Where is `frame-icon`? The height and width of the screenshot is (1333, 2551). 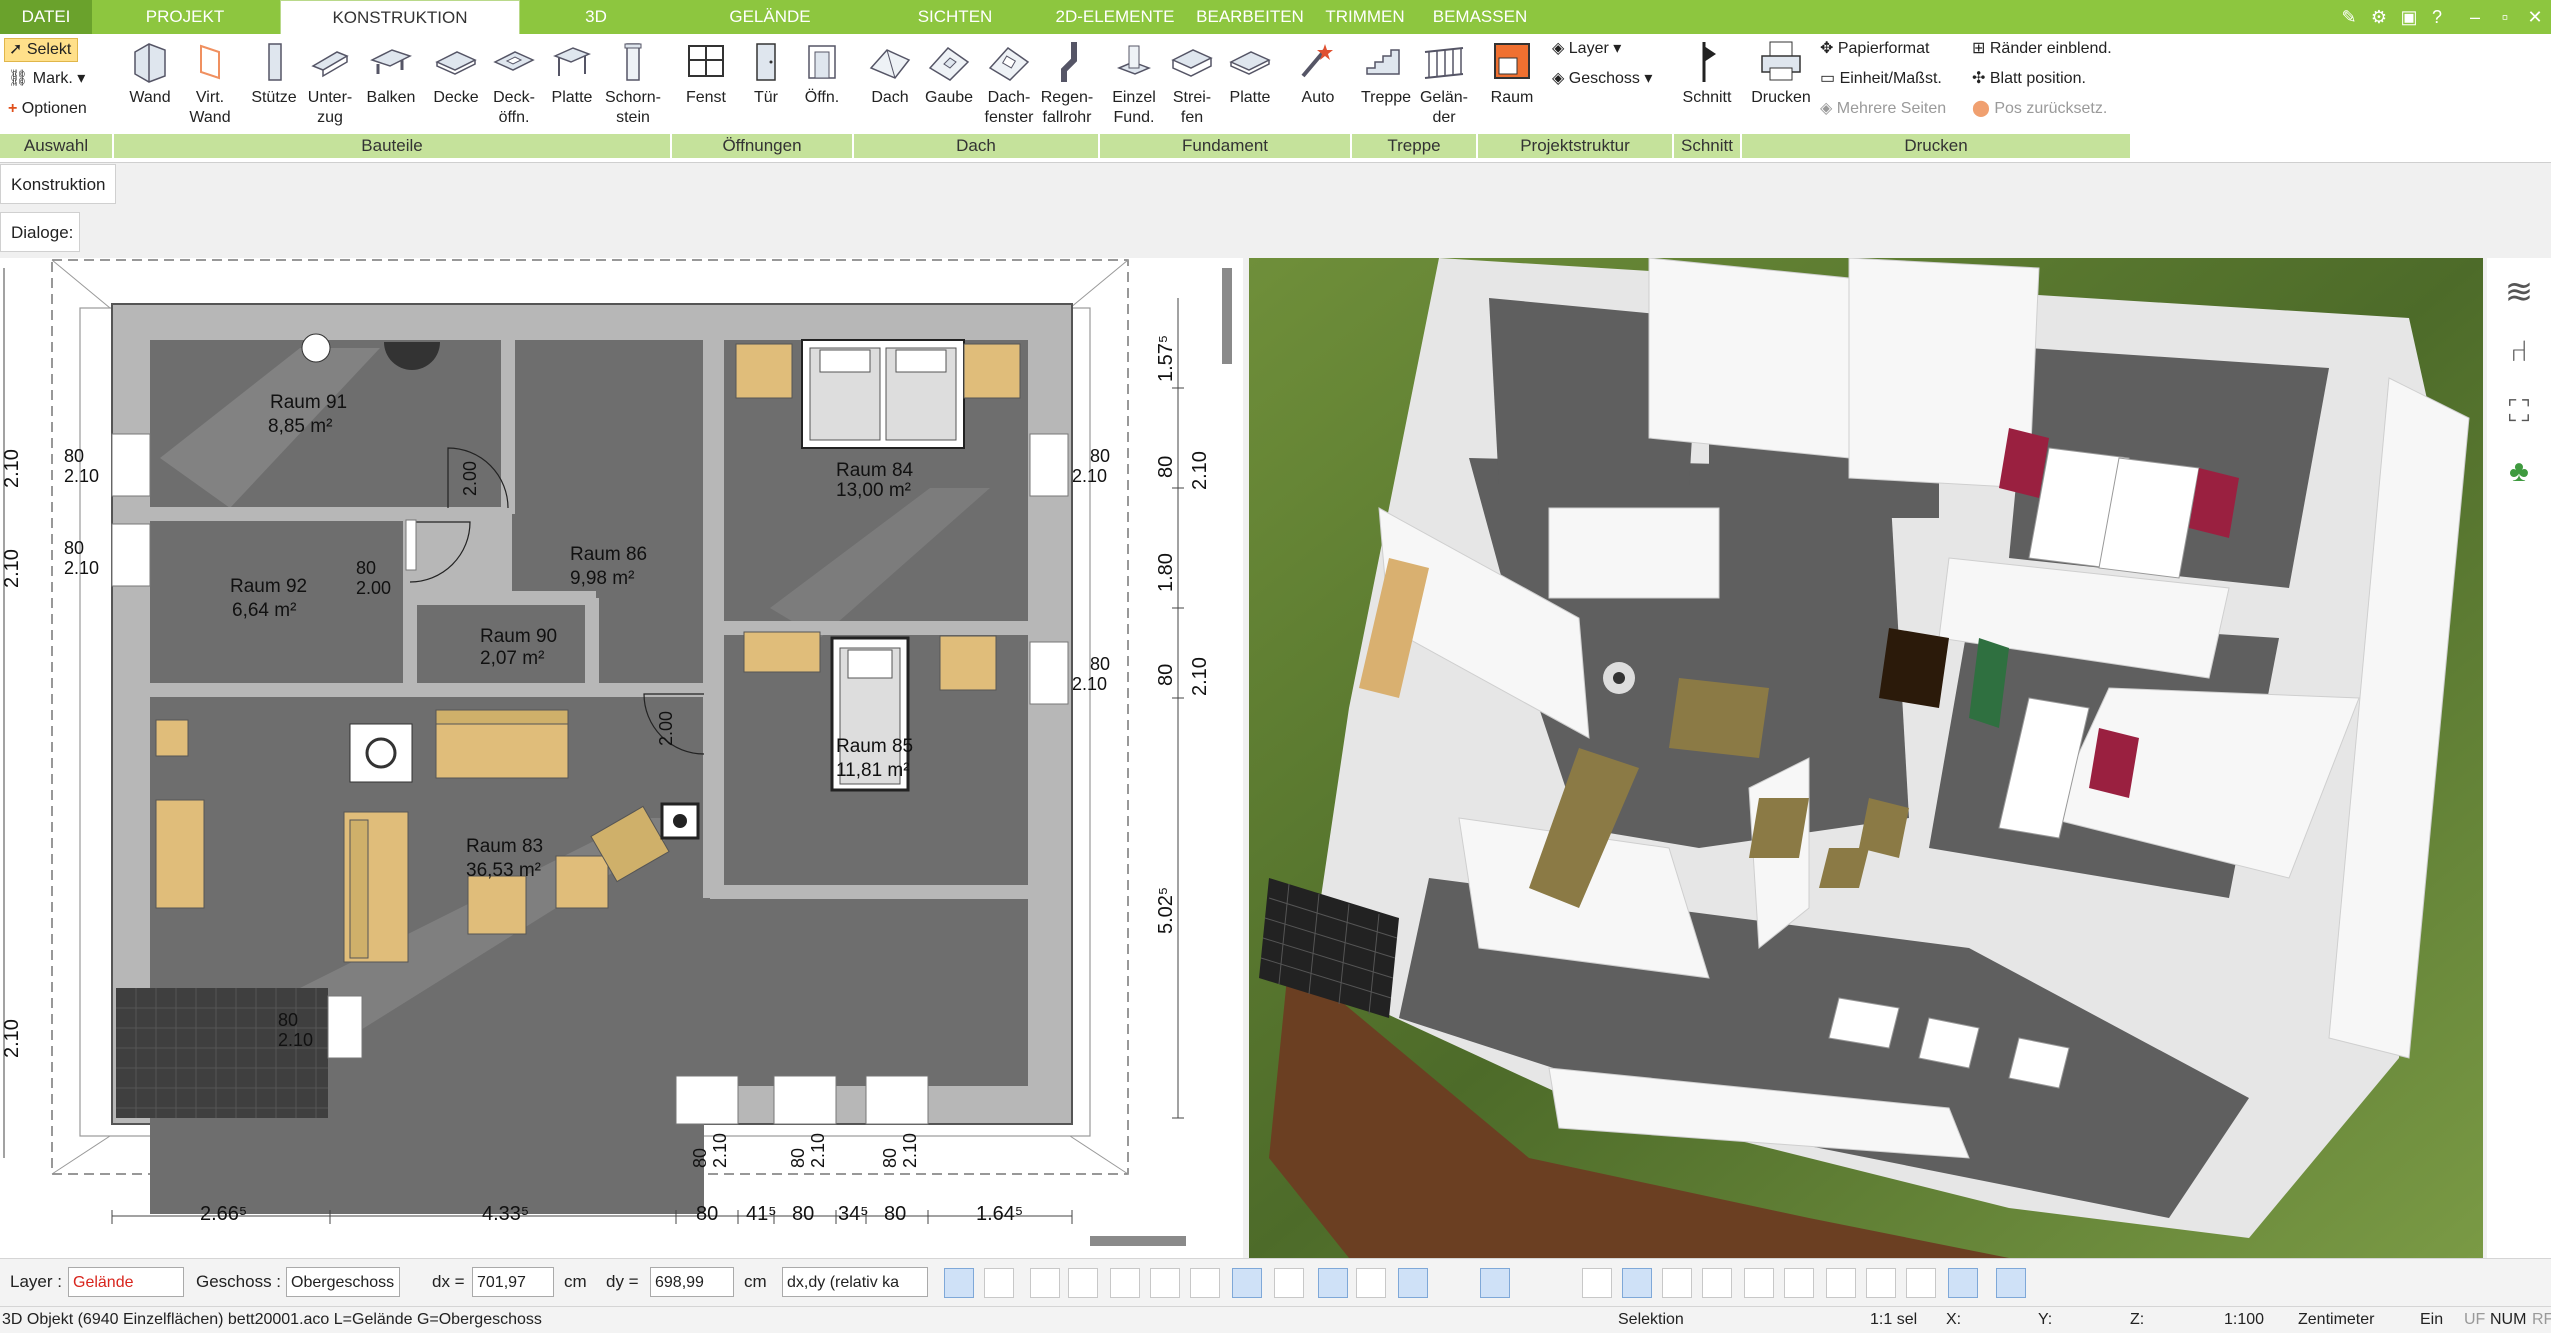 frame-icon is located at coordinates (1247, 1283).